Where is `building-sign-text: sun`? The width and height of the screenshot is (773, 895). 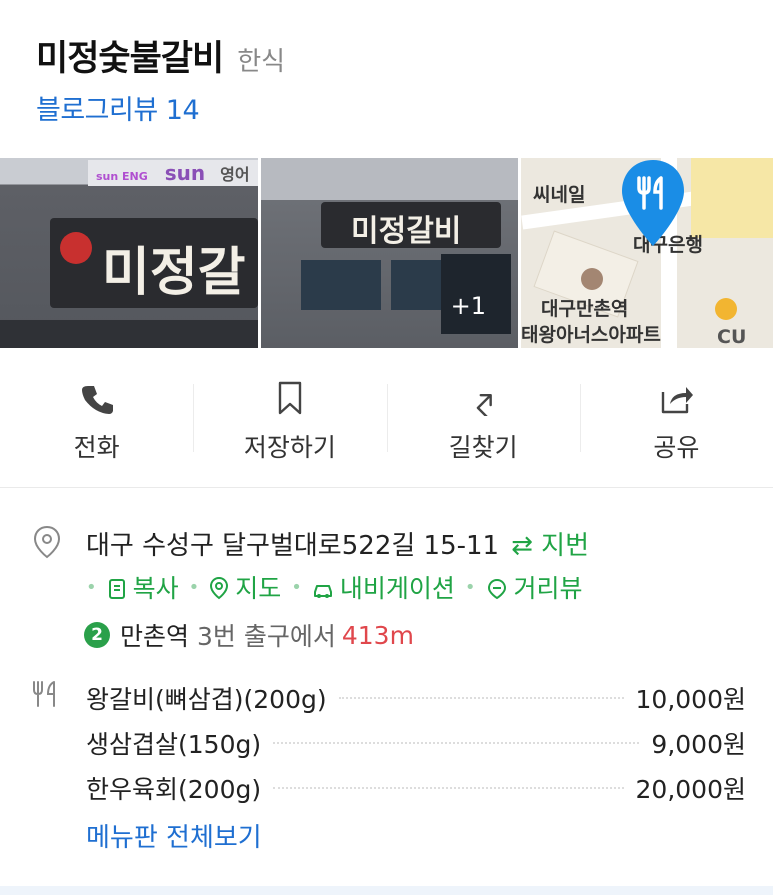
building-sign-text: sun is located at coordinates (185, 173).